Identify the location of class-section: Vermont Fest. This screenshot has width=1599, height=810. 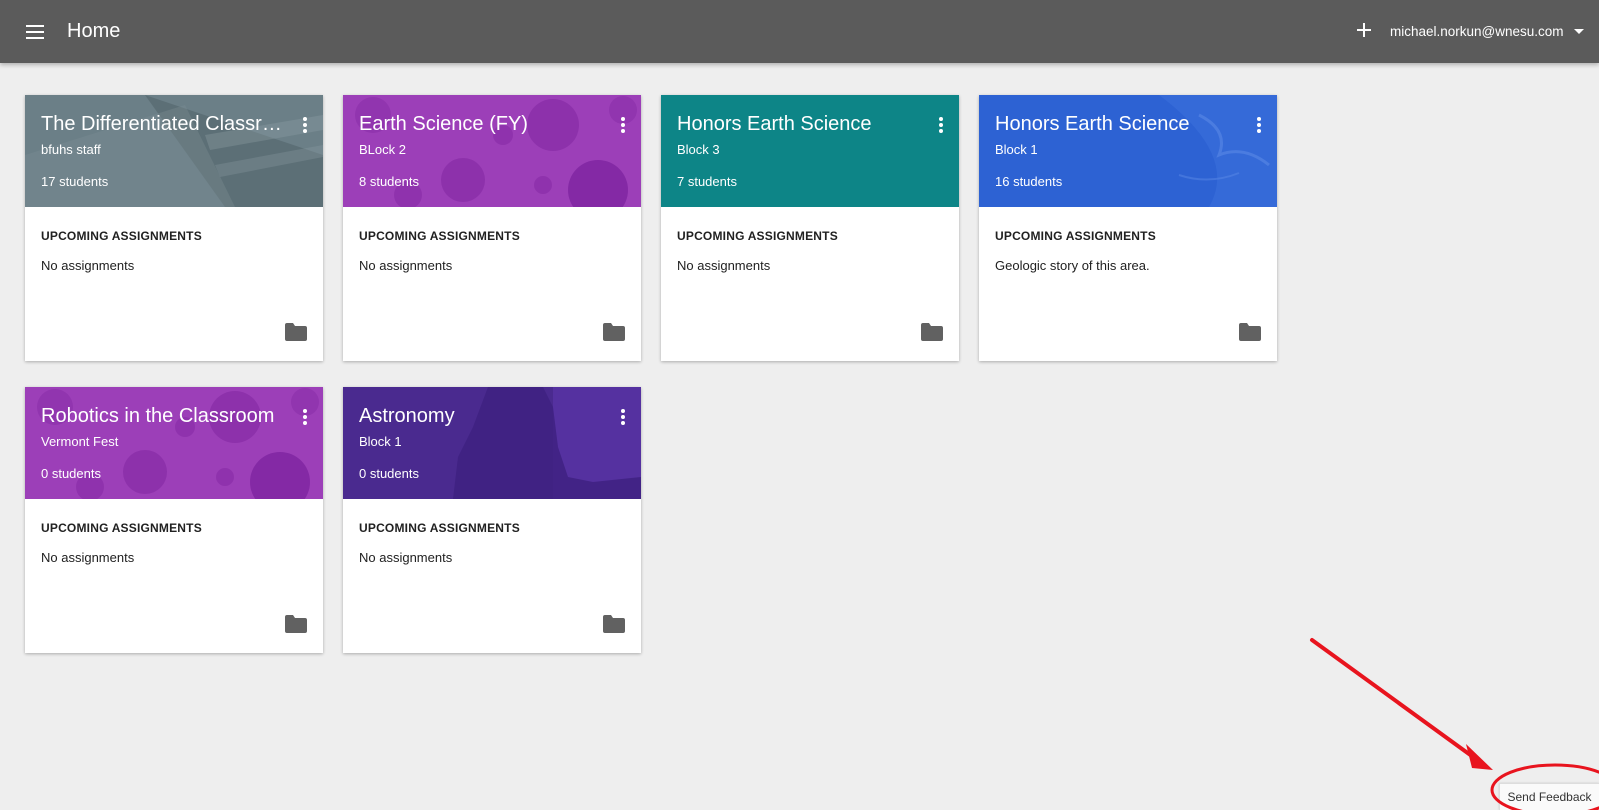
(80, 441).